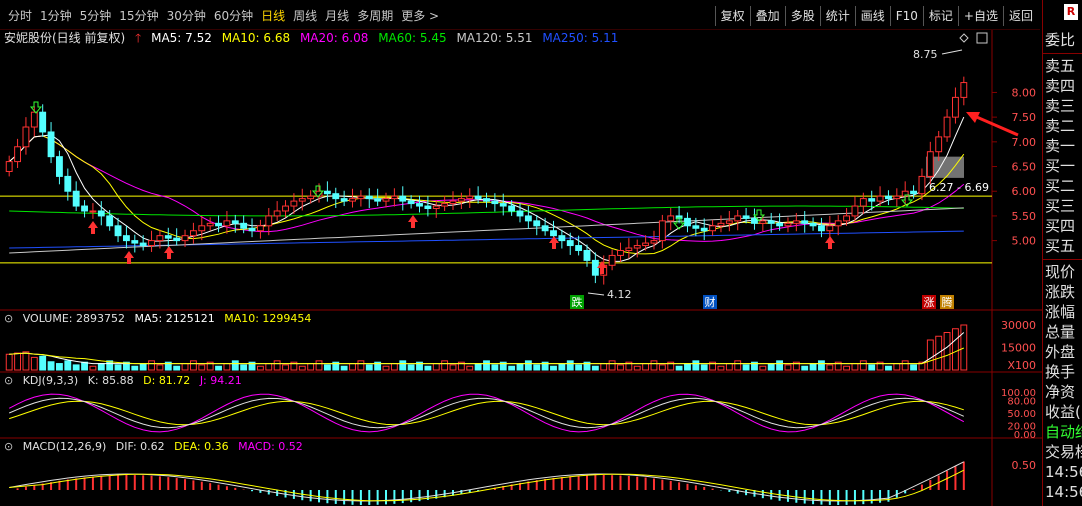  I want to click on price-tick-label: 8.00, so click(1024, 92).